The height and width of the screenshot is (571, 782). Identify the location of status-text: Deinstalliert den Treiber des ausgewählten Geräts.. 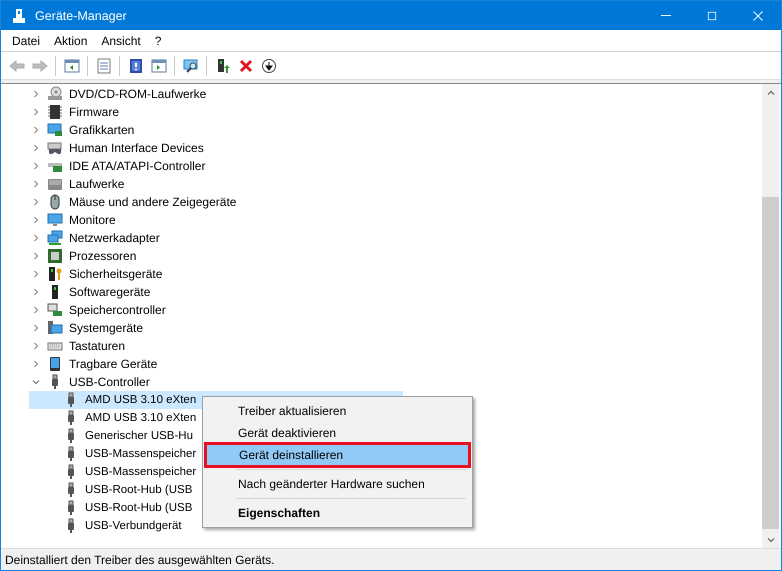
(139, 559).